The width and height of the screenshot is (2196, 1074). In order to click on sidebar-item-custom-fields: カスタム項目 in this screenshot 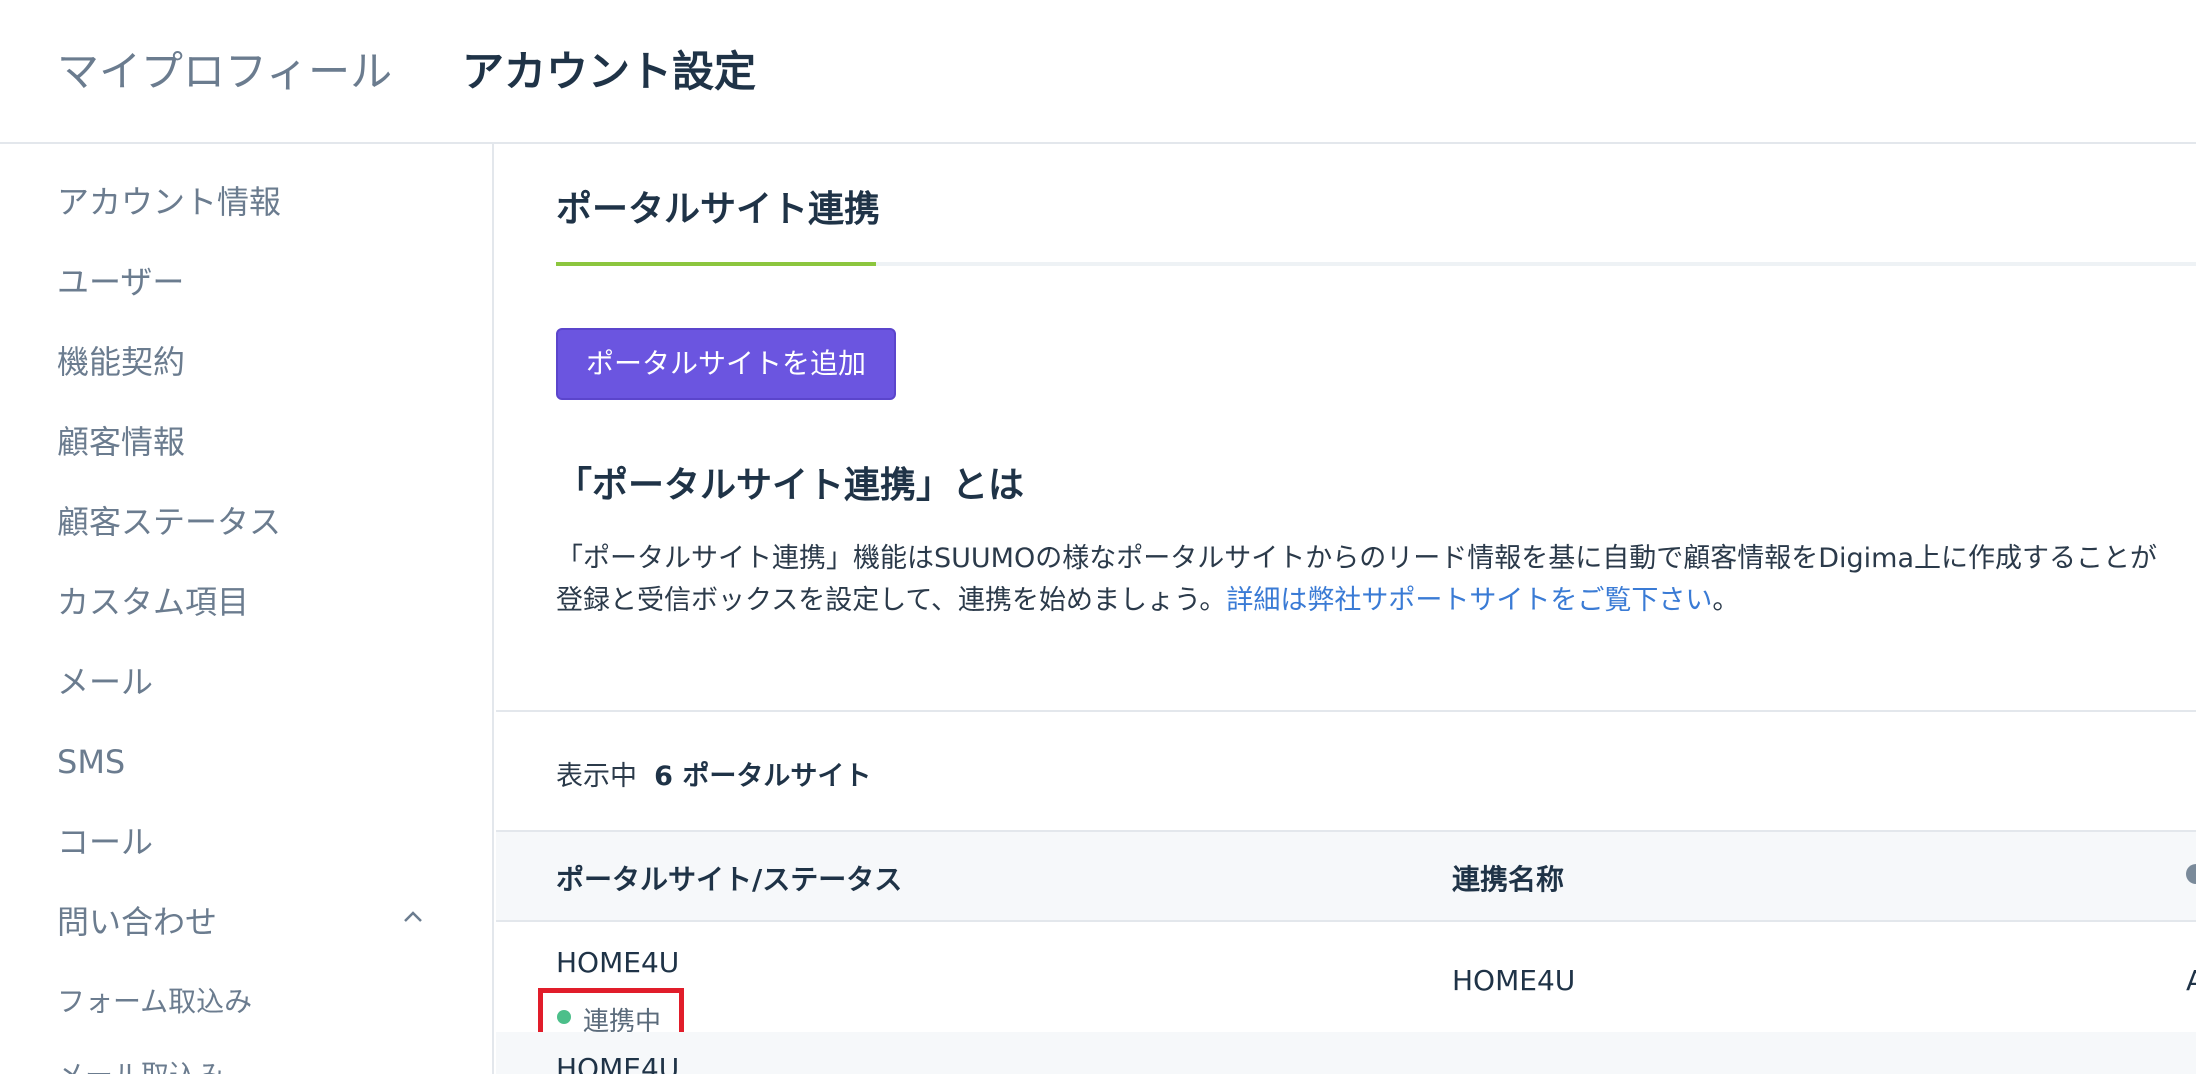, I will do `click(153, 602)`.